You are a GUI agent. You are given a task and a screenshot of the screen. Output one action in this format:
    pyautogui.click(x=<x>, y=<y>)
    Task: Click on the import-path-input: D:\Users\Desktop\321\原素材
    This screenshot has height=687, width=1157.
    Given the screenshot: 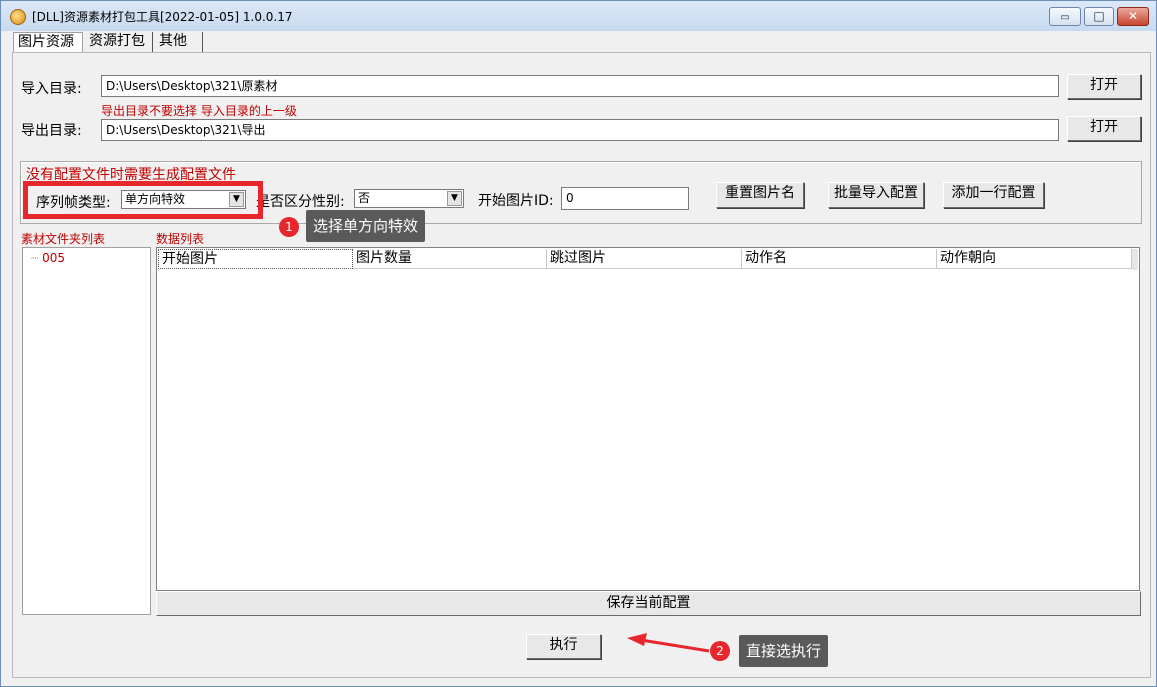 What is the action you would take?
    pyautogui.click(x=580, y=86)
    